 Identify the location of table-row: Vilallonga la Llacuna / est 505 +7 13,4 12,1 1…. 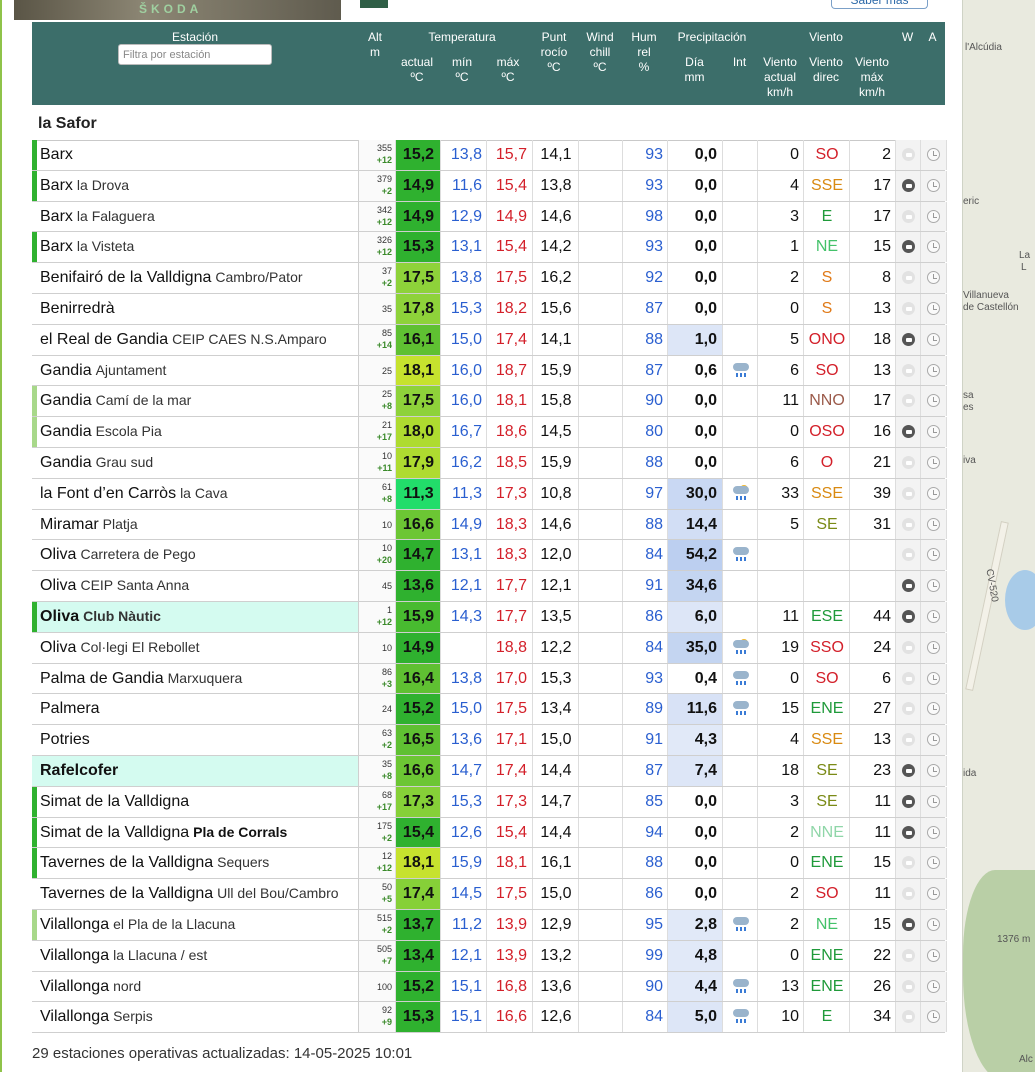
(489, 956).